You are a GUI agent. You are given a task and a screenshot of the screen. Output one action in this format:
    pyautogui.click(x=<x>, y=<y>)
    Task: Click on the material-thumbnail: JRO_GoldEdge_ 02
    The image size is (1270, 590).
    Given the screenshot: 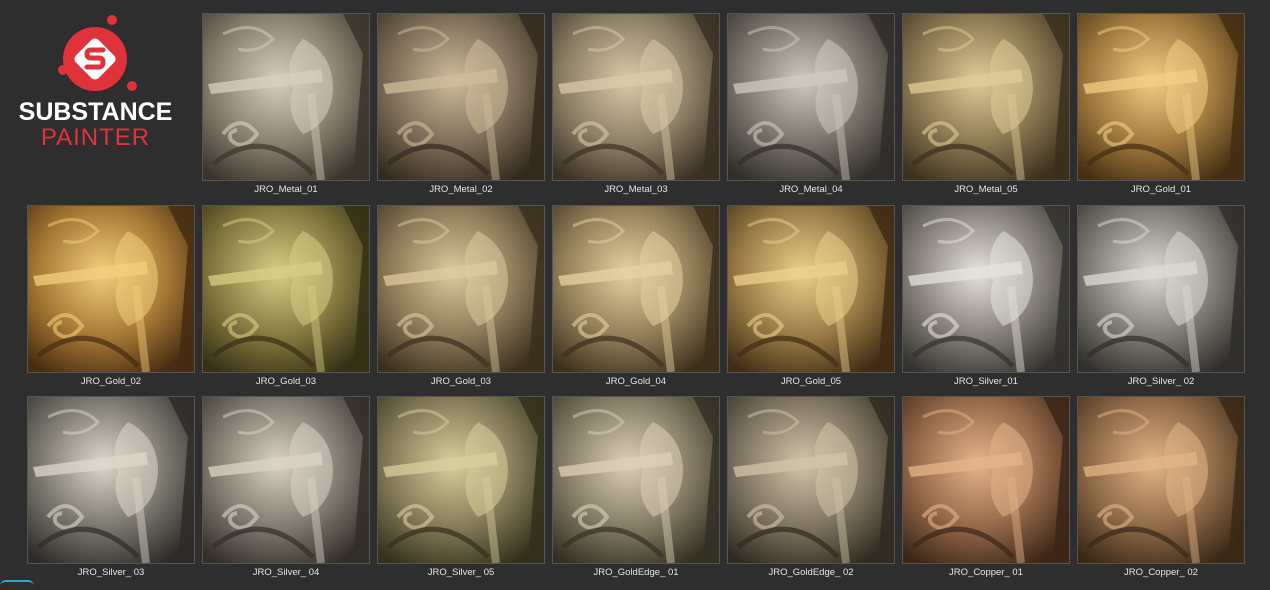 What is the action you would take?
    pyautogui.click(x=811, y=487)
    